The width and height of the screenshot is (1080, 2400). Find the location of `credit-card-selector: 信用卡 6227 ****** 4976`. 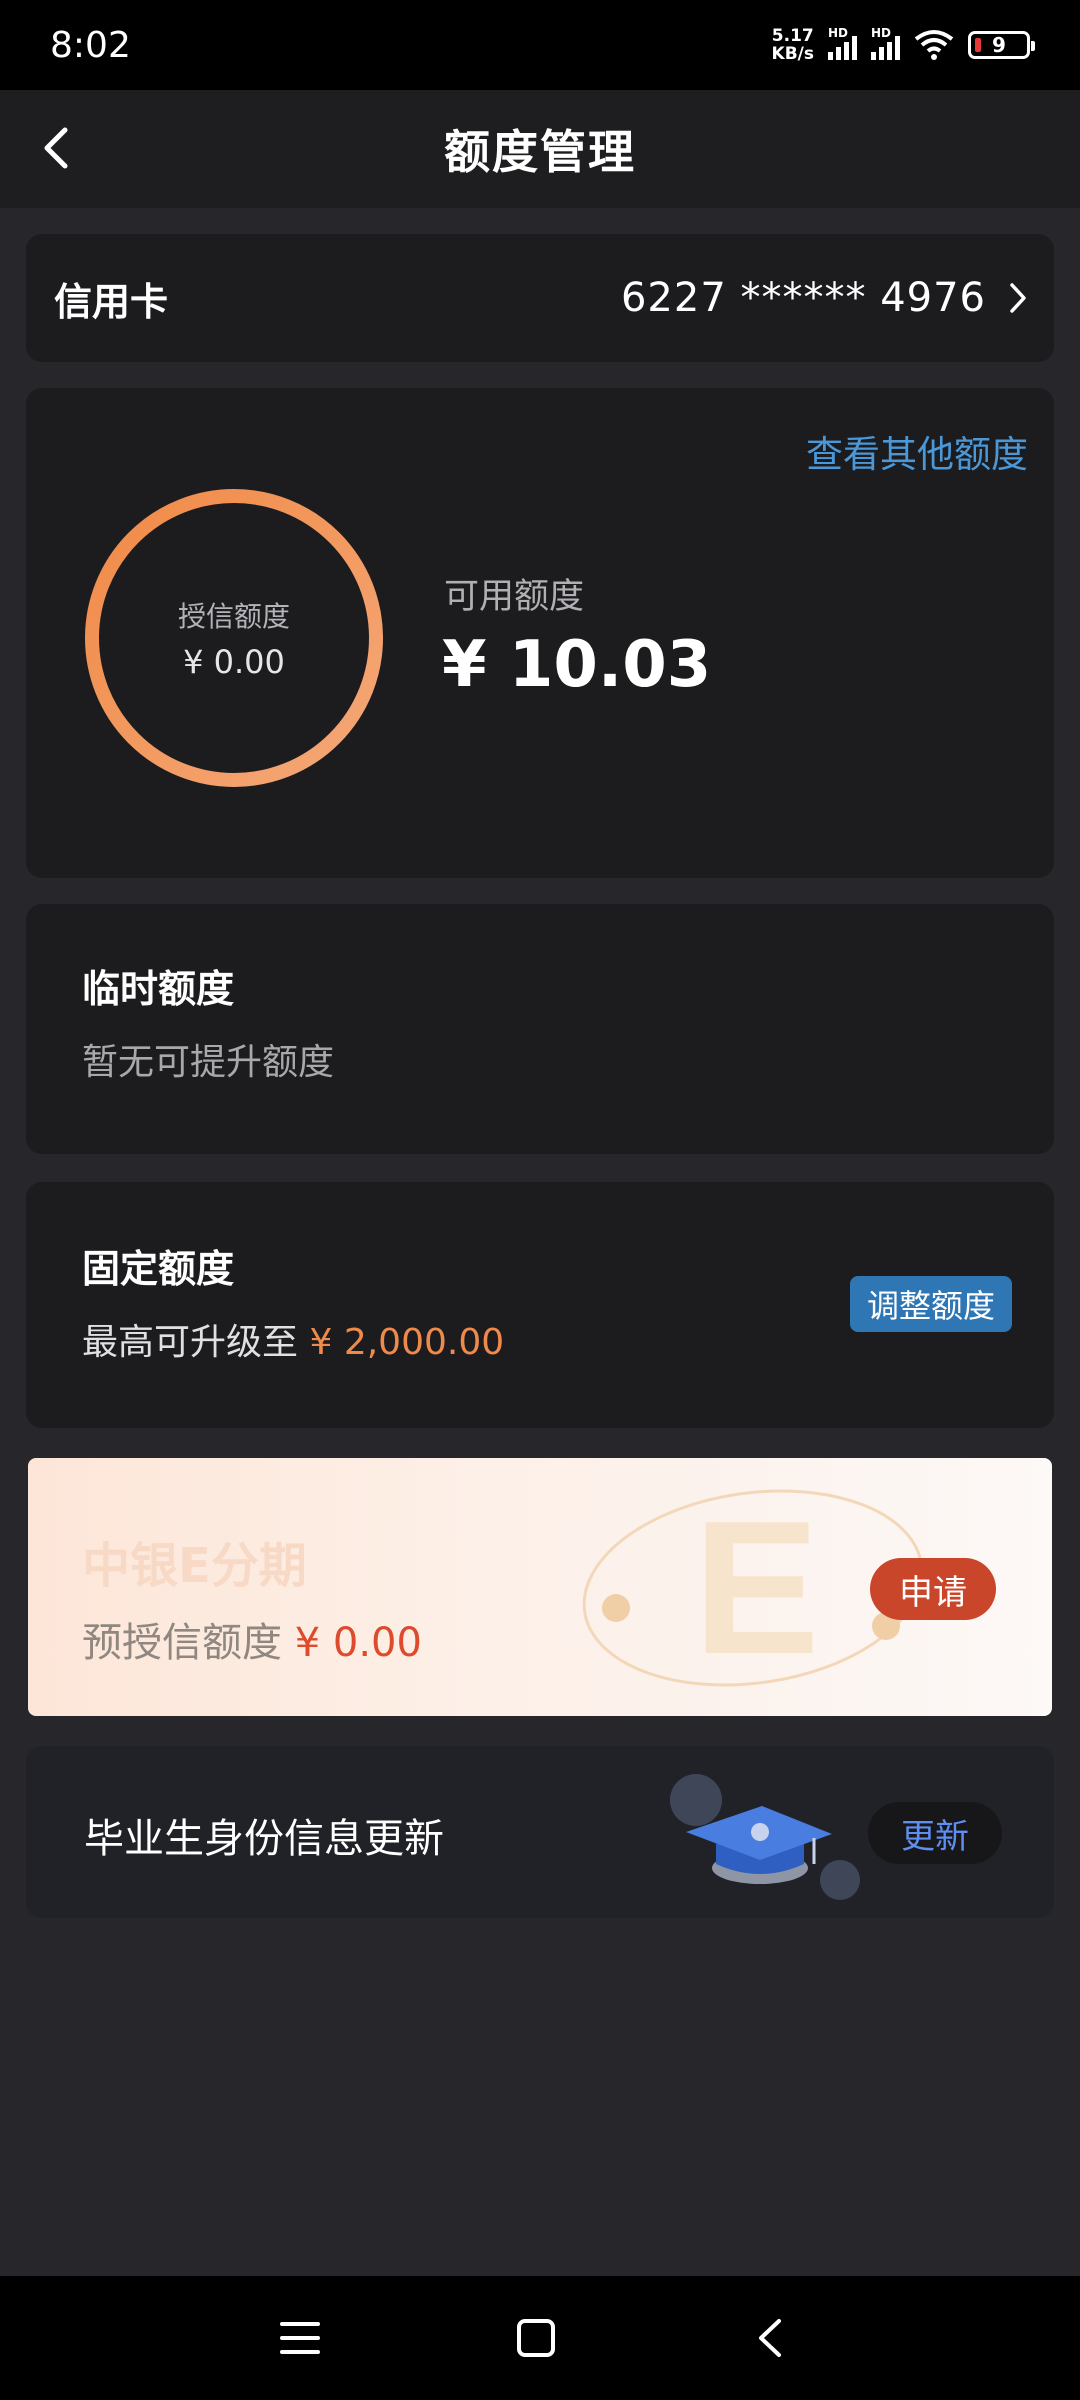

credit-card-selector: 信用卡 6227 ****** 4976 is located at coordinates (540, 298).